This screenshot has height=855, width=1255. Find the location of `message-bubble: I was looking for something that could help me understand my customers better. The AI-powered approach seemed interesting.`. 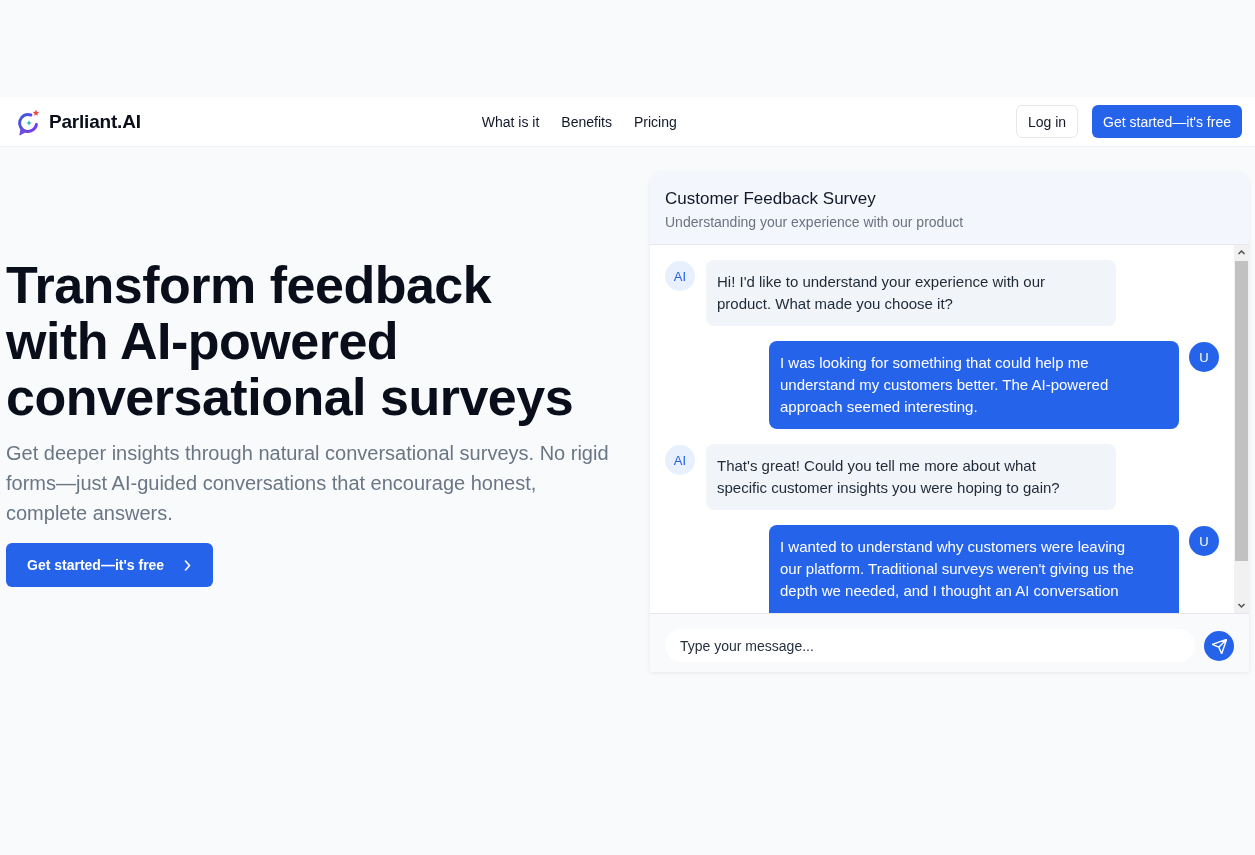

message-bubble: I was looking for something that could help me understand my customers better. The AI-powered approach seemed interesting. is located at coordinates (974, 385).